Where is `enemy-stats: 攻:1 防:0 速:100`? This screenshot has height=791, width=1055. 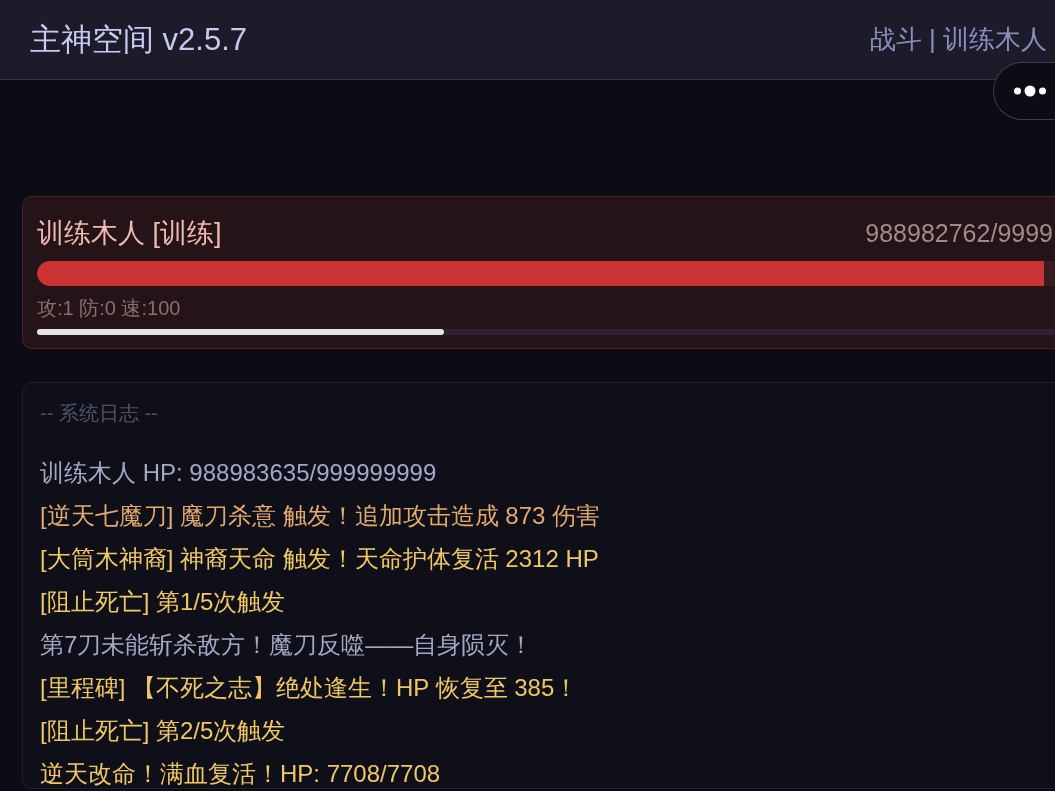
enemy-stats: 攻:1 防:0 速:100 is located at coordinates (109, 308).